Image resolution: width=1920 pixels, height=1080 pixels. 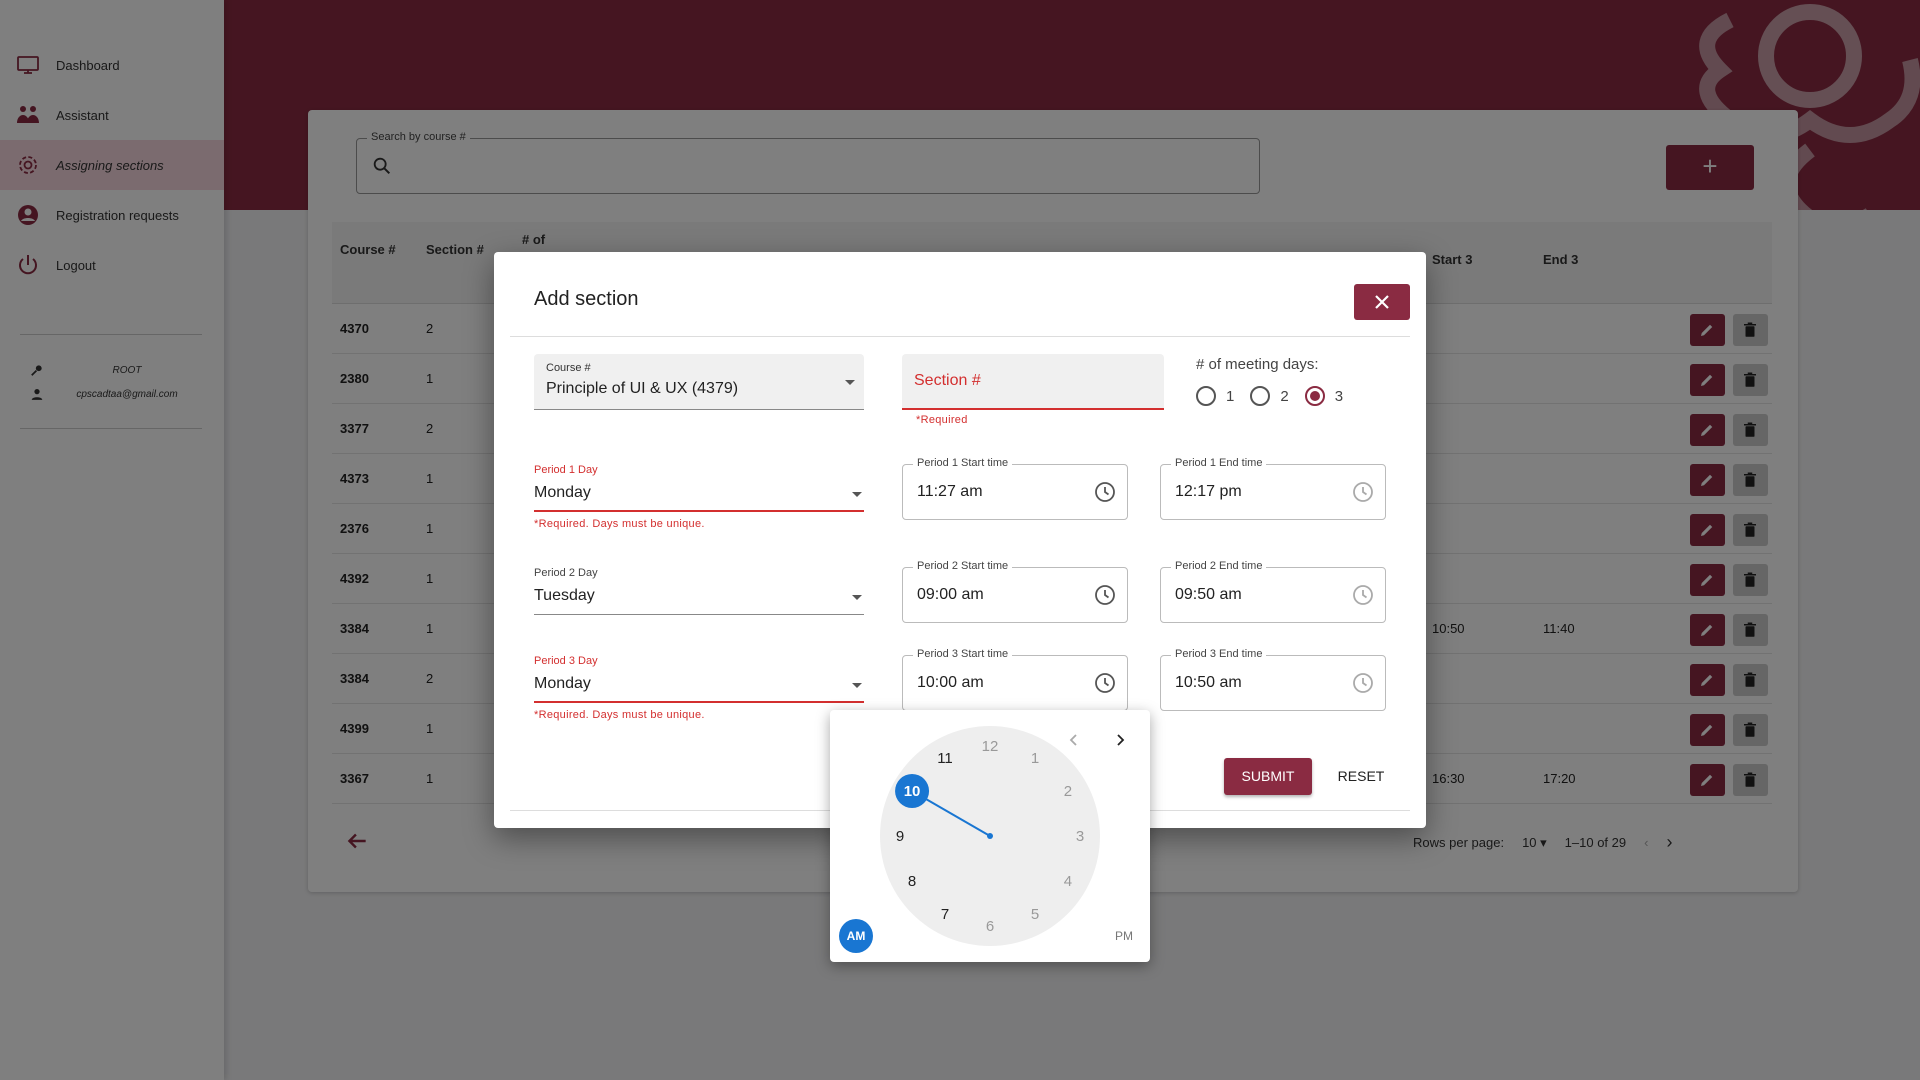 I want to click on radio-2-label: 2, so click(x=1284, y=396).